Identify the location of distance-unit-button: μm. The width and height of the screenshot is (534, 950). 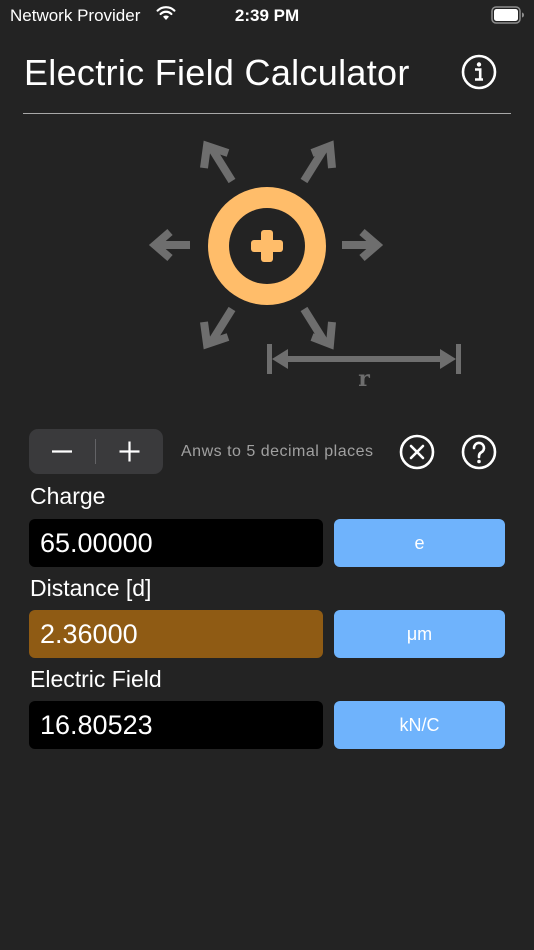
(419, 634).